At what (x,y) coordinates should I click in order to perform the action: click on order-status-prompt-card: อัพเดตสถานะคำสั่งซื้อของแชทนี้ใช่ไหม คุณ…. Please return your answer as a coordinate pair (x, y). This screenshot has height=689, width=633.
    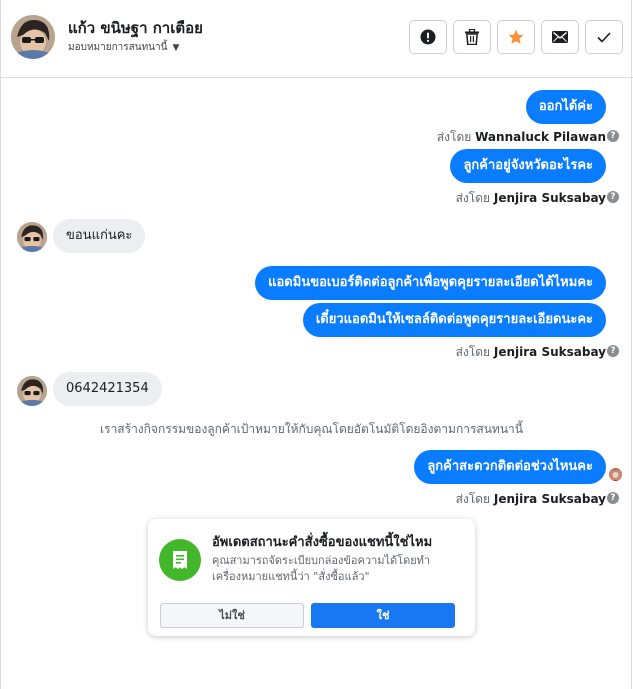
    Looking at the image, I should click on (311, 577).